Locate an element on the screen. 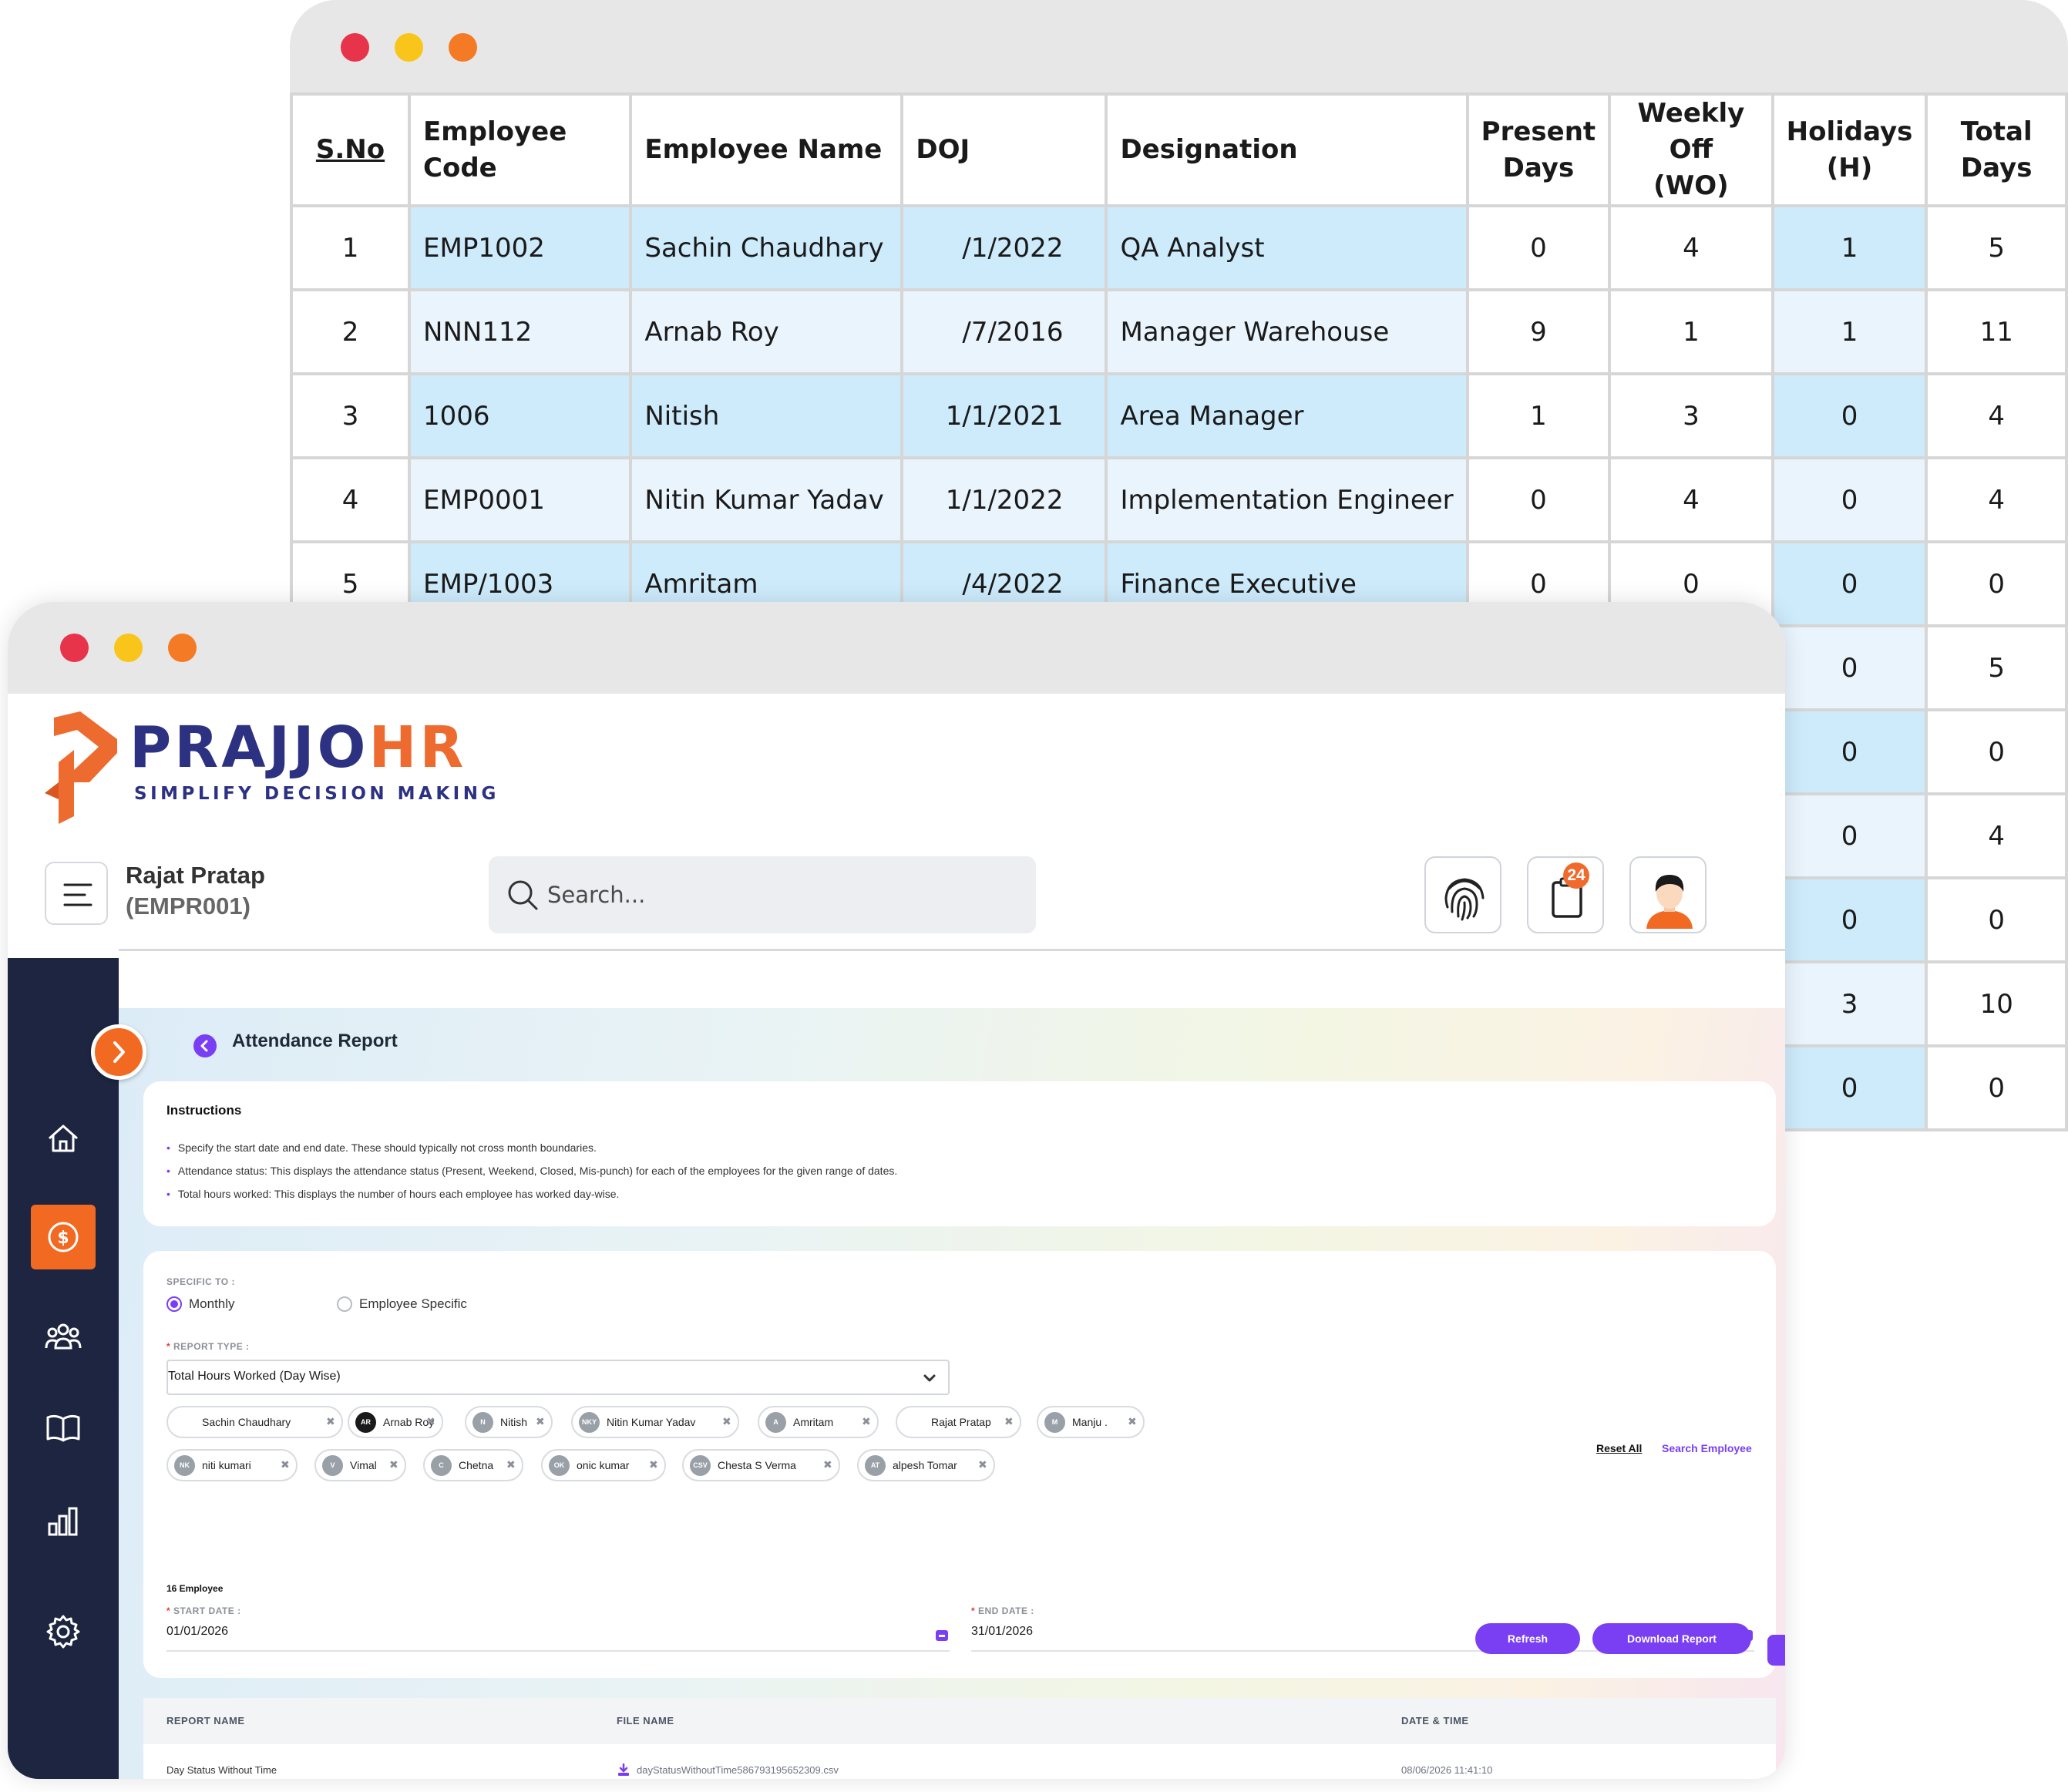  chevron-left-icon is located at coordinates (204, 1046).